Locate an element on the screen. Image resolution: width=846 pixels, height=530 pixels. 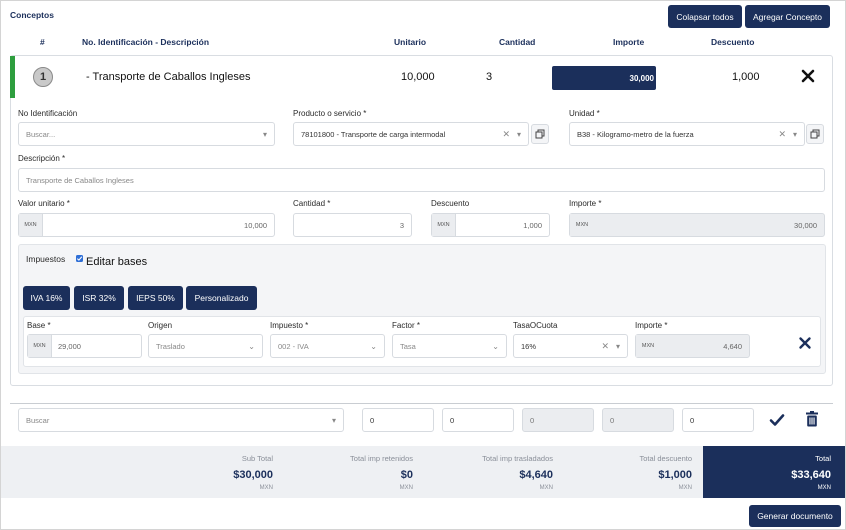
tax-factor-label: Factor * is located at coordinates (406, 325).